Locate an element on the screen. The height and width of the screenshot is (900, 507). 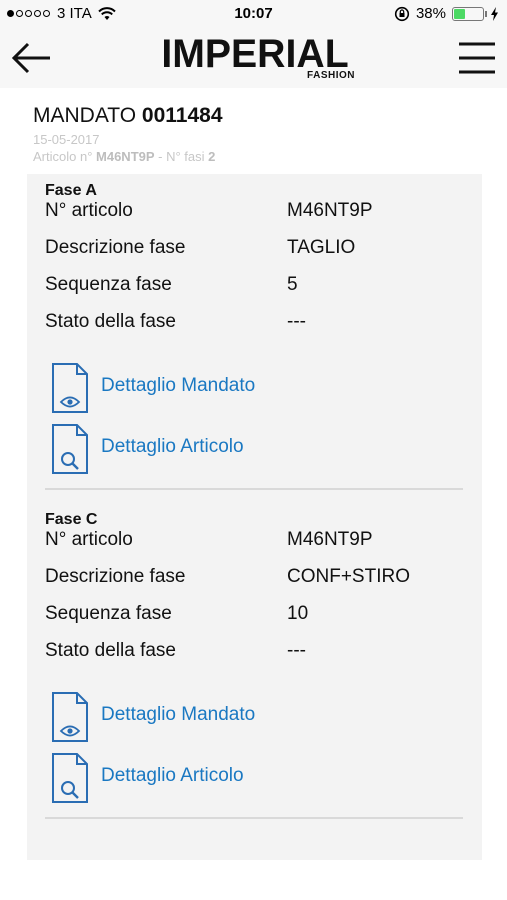
navbar: IMPERIAL FASHION is located at coordinates (253, 58).